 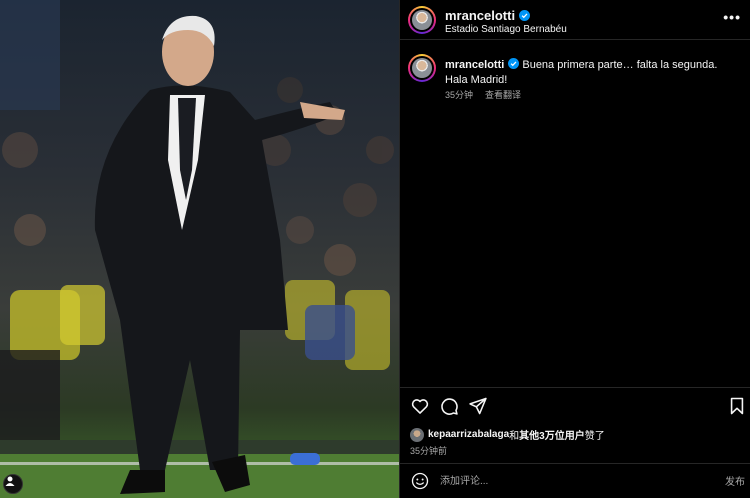 What do you see at coordinates (13, 484) in the screenshot?
I see `tagged-user-icon` at bounding box center [13, 484].